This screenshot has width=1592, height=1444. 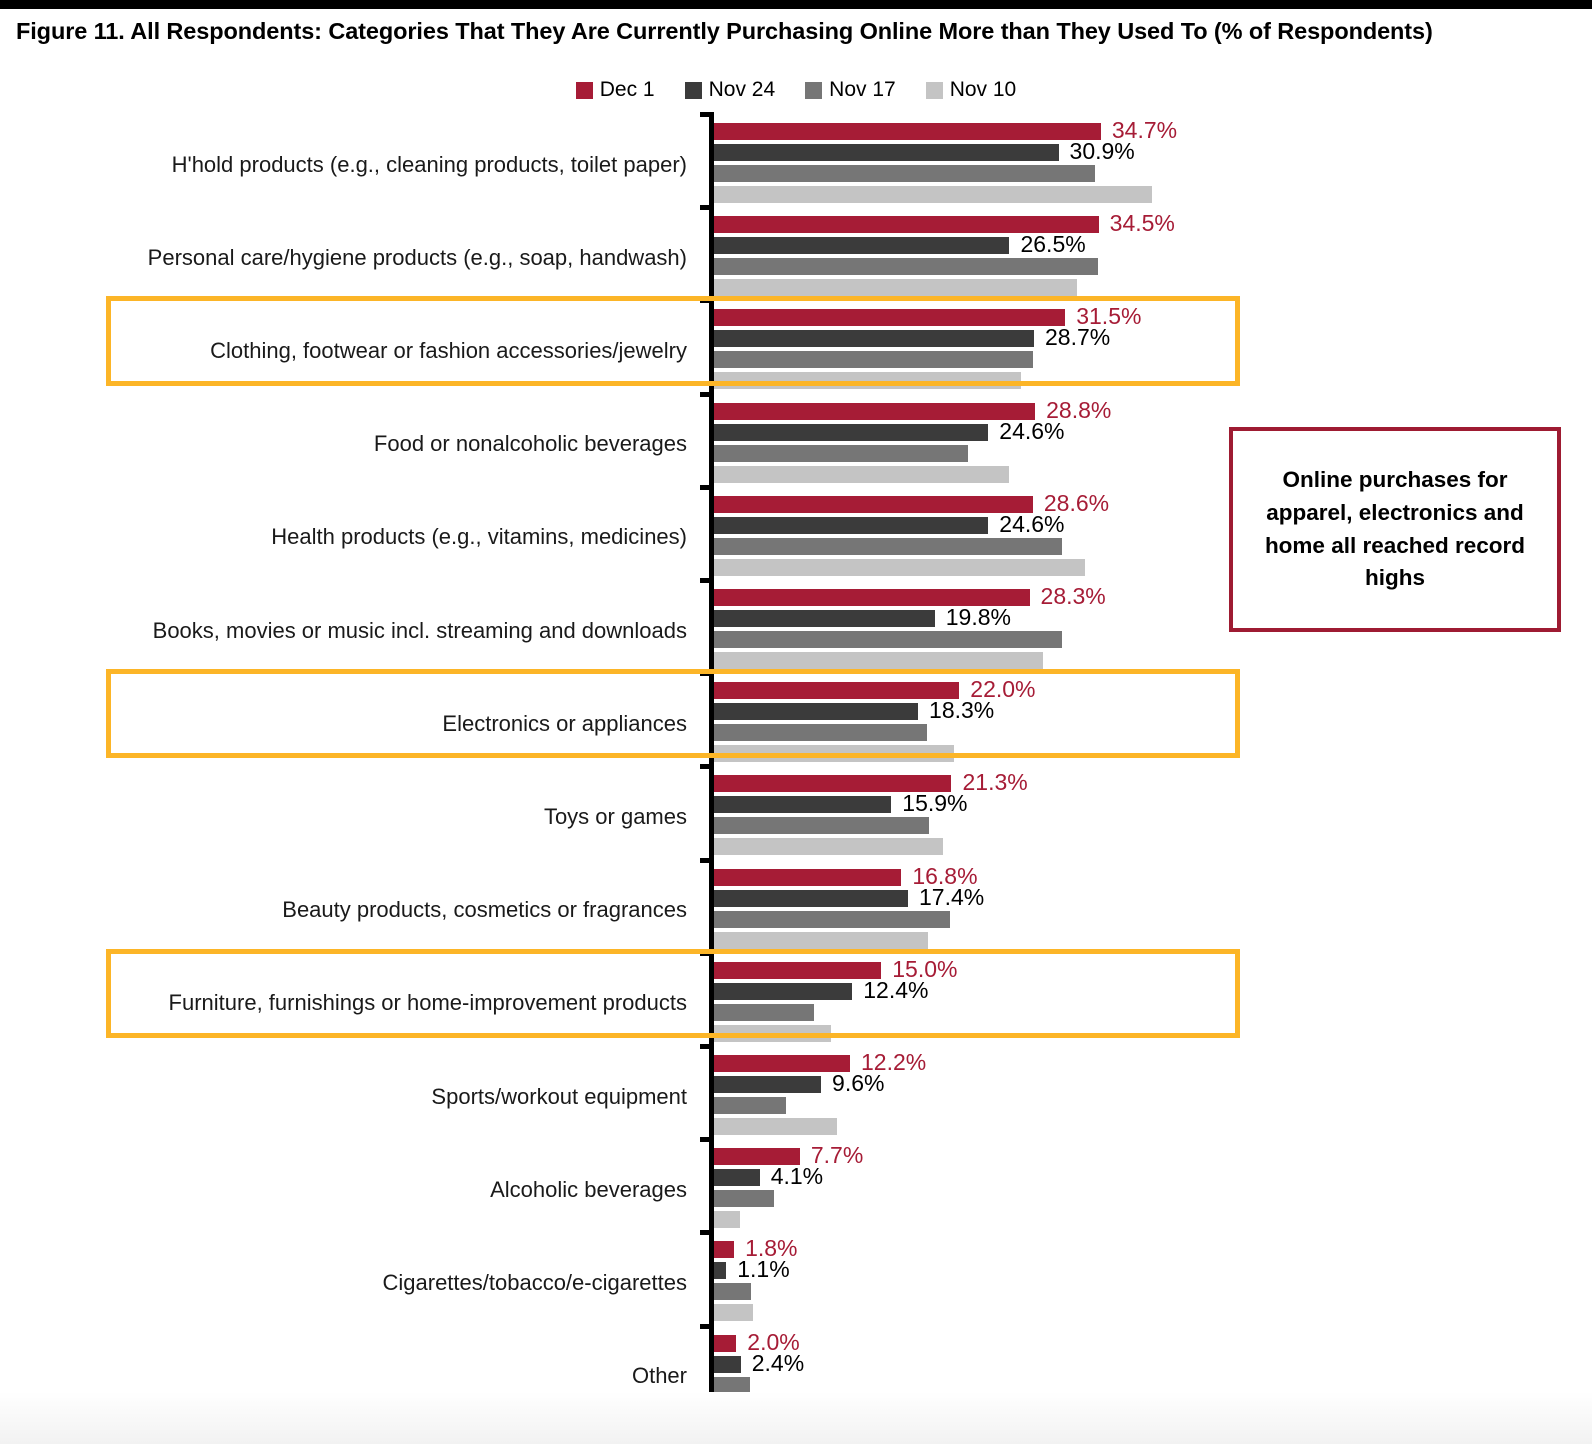 What do you see at coordinates (797, 1176) in the screenshot?
I see `bar-value-label: 4.1%` at bounding box center [797, 1176].